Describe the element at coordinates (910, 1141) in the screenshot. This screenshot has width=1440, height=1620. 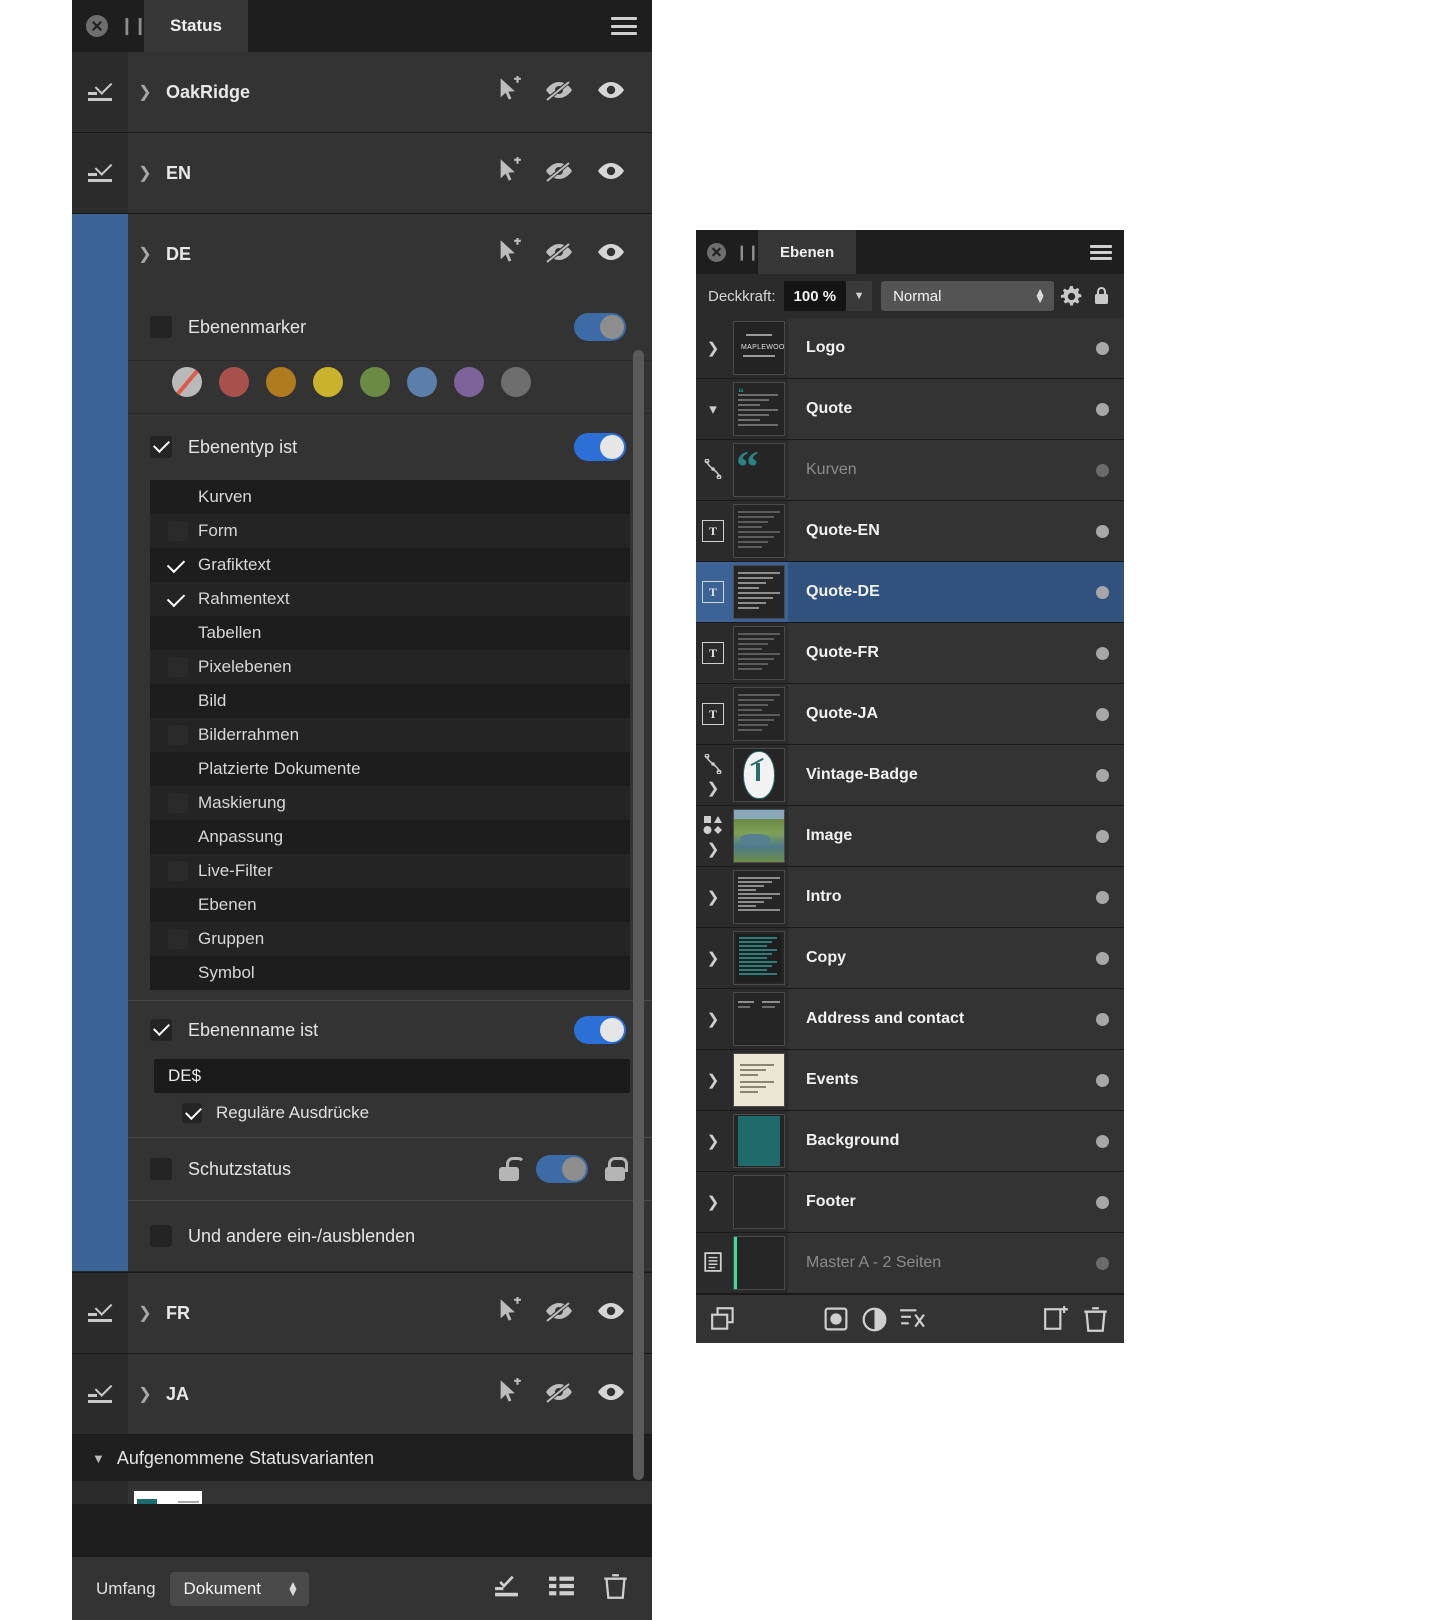
I see `layer-row: ❯ Background` at that location.